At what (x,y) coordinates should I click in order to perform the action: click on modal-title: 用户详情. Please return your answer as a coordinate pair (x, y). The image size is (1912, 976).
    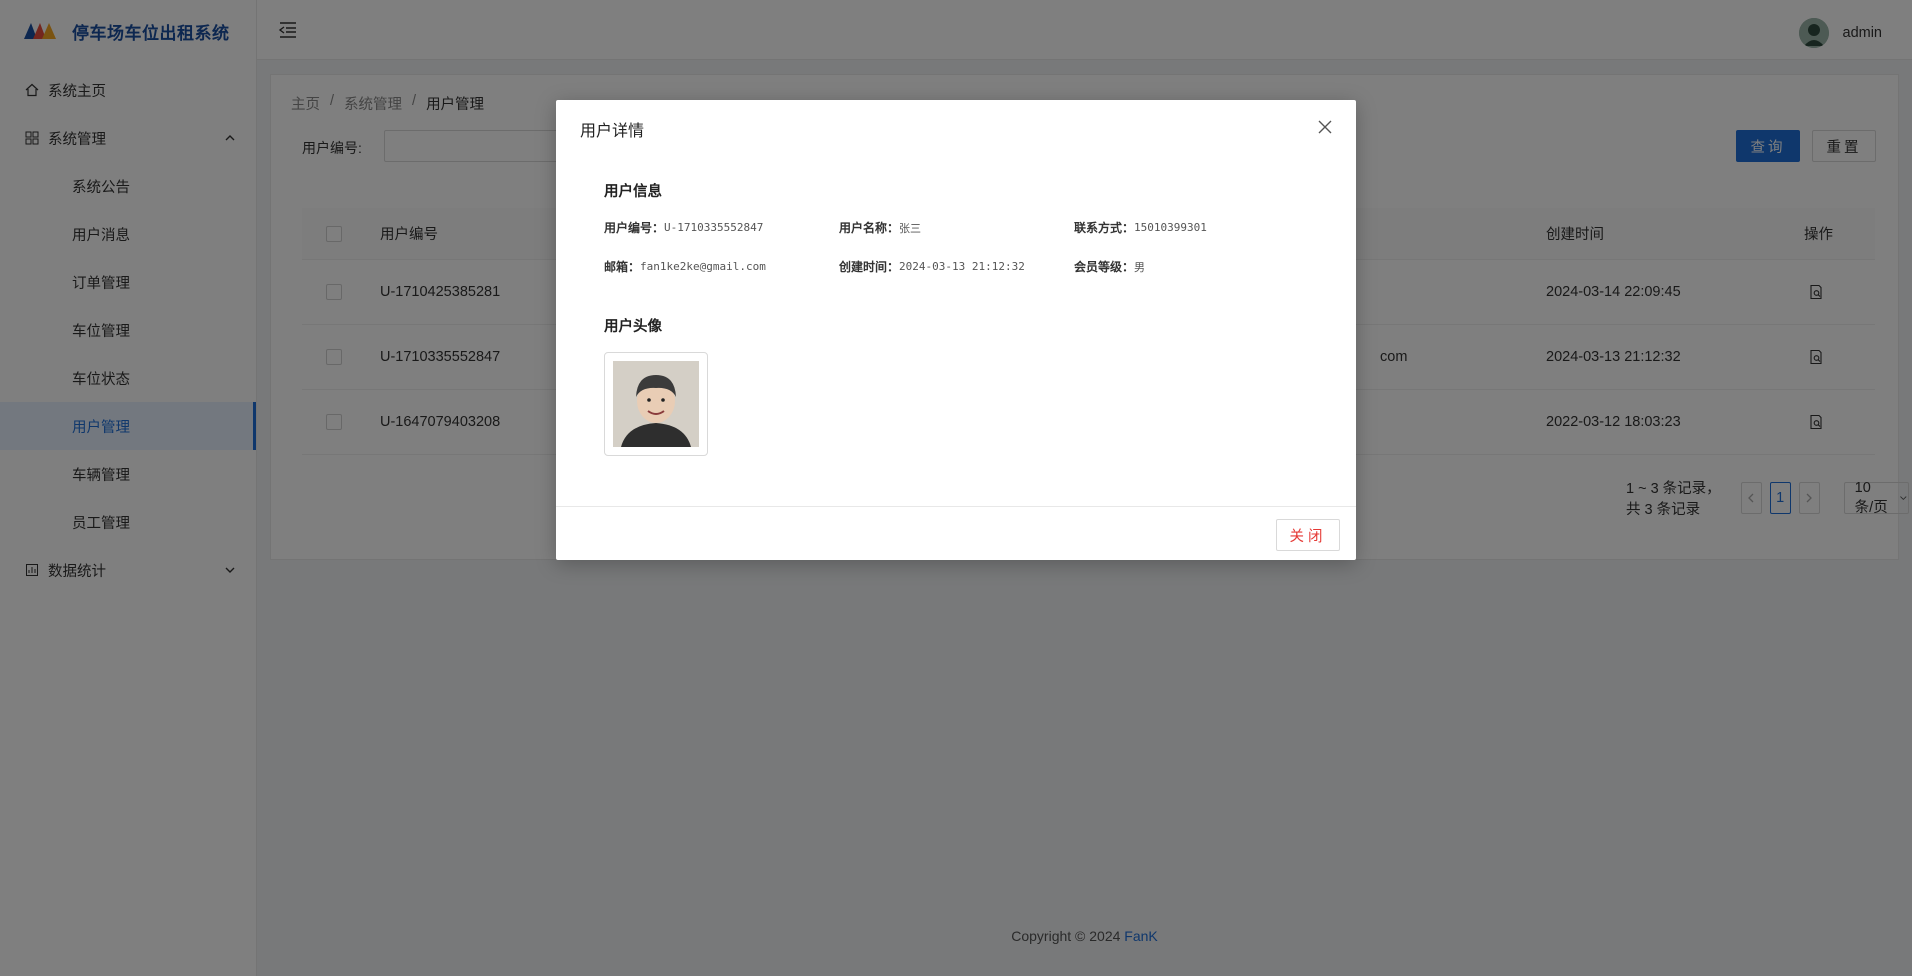
    Looking at the image, I should click on (612, 131).